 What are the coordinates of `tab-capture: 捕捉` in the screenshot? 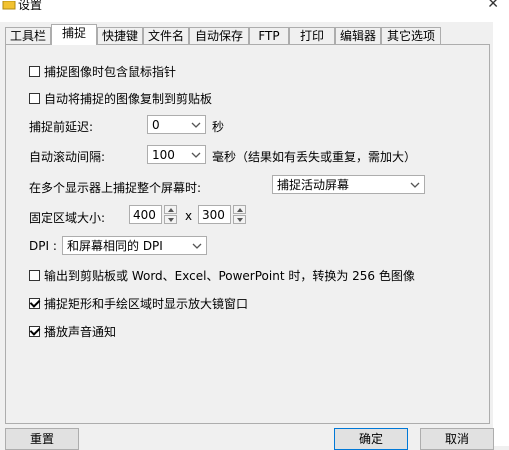 It's located at (74, 34).